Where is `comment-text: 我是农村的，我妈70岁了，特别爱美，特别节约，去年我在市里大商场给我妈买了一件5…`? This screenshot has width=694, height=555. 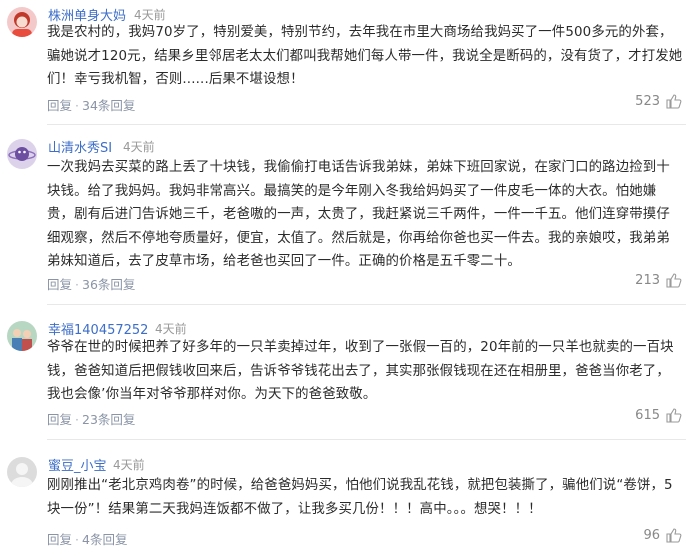
comment-text: 我是农村的，我妈70岁了，特别爱美，特别节约，去年我在市里大商场给我妈买了一件5… is located at coordinates (365, 56).